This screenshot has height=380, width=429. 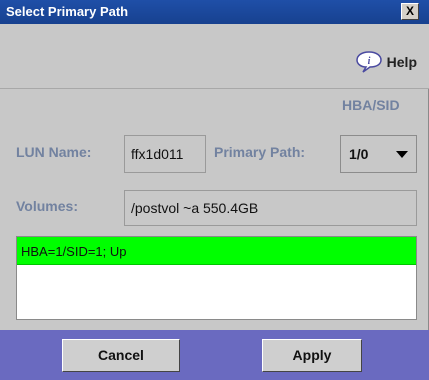 I want to click on divider, so click(x=214, y=88).